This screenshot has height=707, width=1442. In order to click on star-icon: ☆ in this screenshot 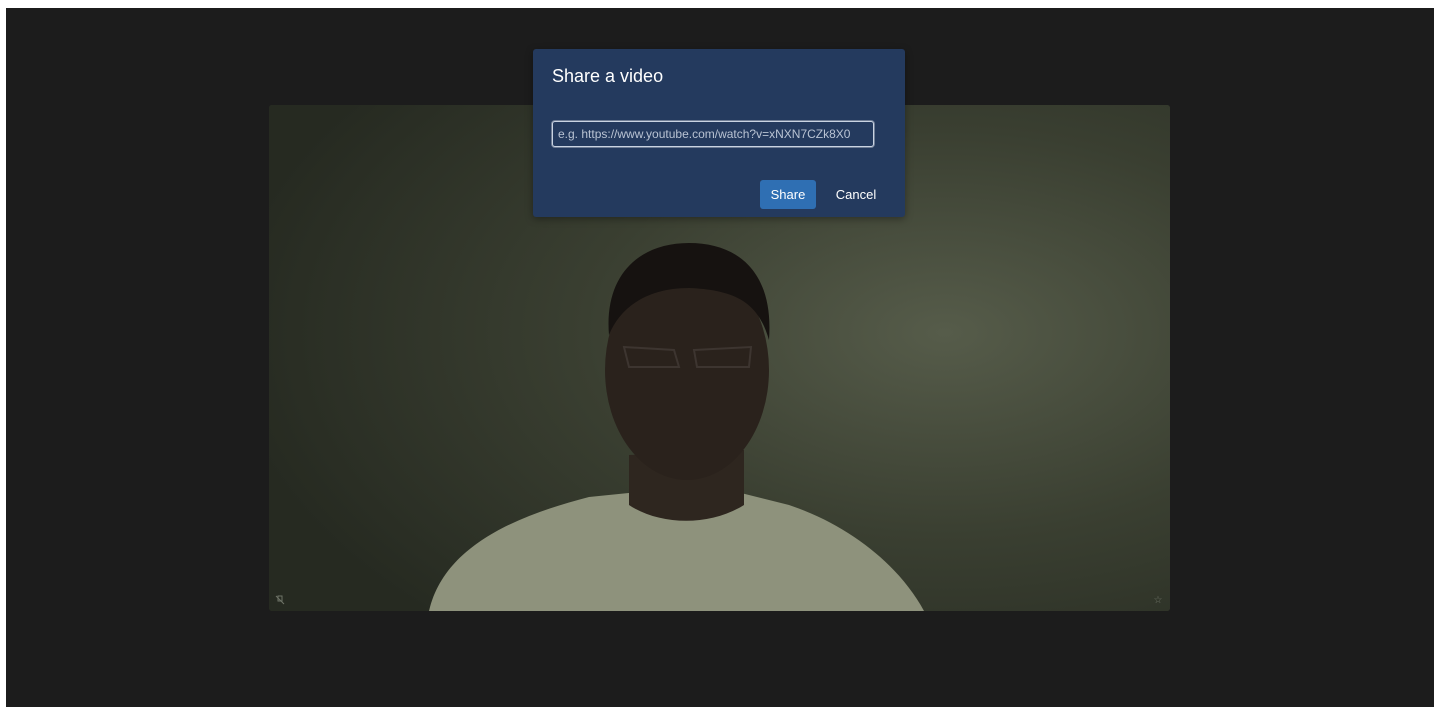, I will do `click(1158, 601)`.